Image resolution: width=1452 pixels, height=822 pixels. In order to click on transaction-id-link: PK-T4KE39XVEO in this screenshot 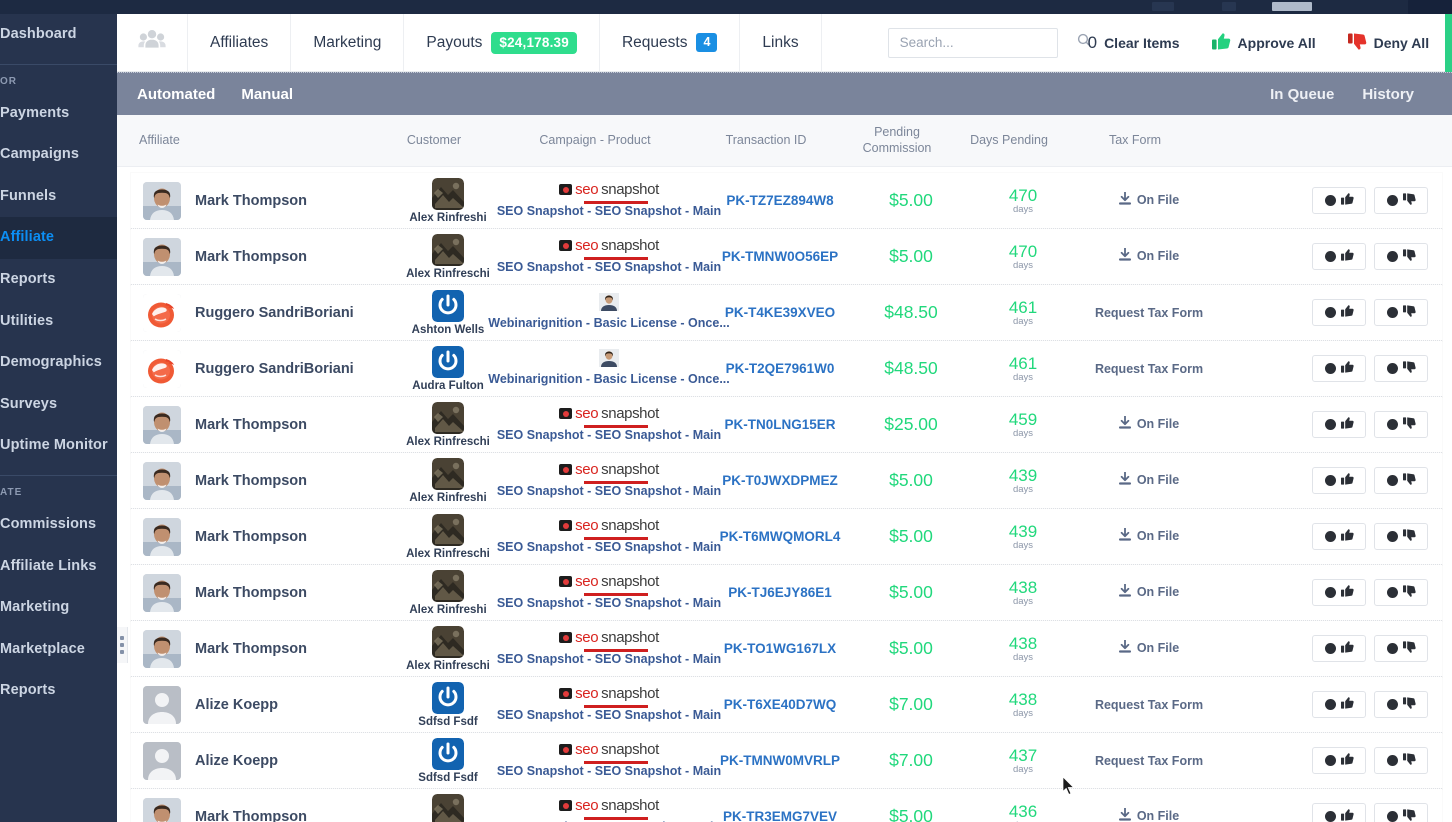, I will do `click(780, 312)`.